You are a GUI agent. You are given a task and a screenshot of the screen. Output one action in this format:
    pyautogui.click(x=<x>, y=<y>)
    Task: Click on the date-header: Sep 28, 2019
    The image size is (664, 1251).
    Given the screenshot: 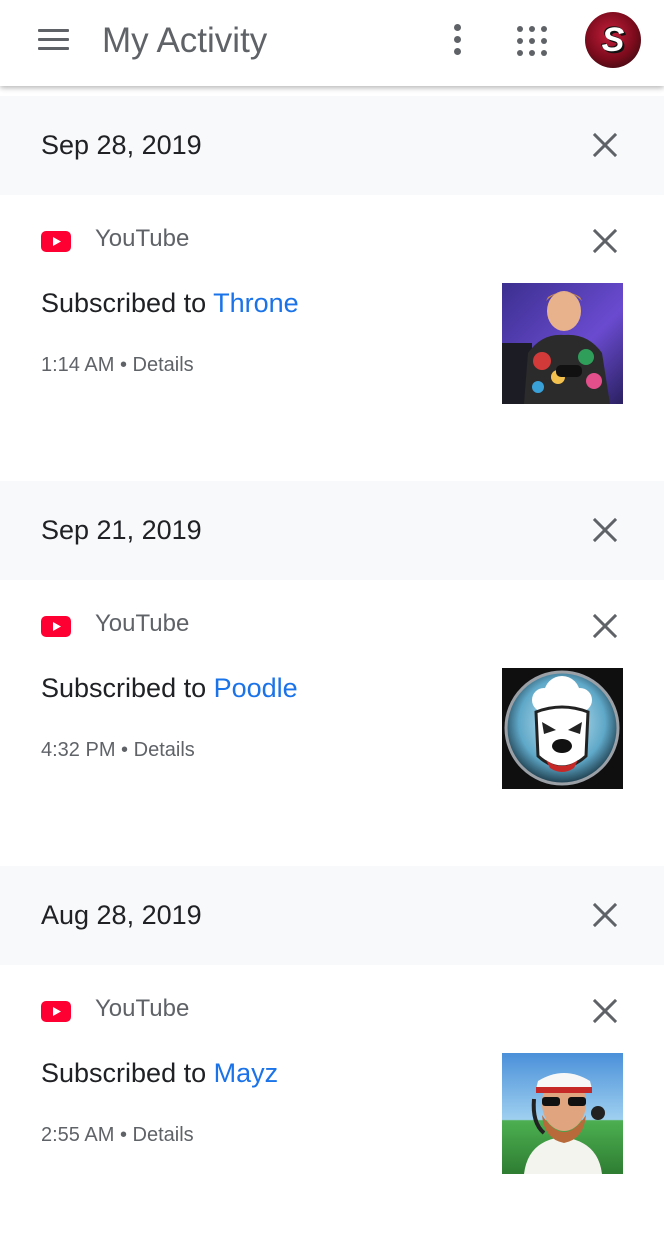 What is the action you would take?
    pyautogui.click(x=332, y=145)
    